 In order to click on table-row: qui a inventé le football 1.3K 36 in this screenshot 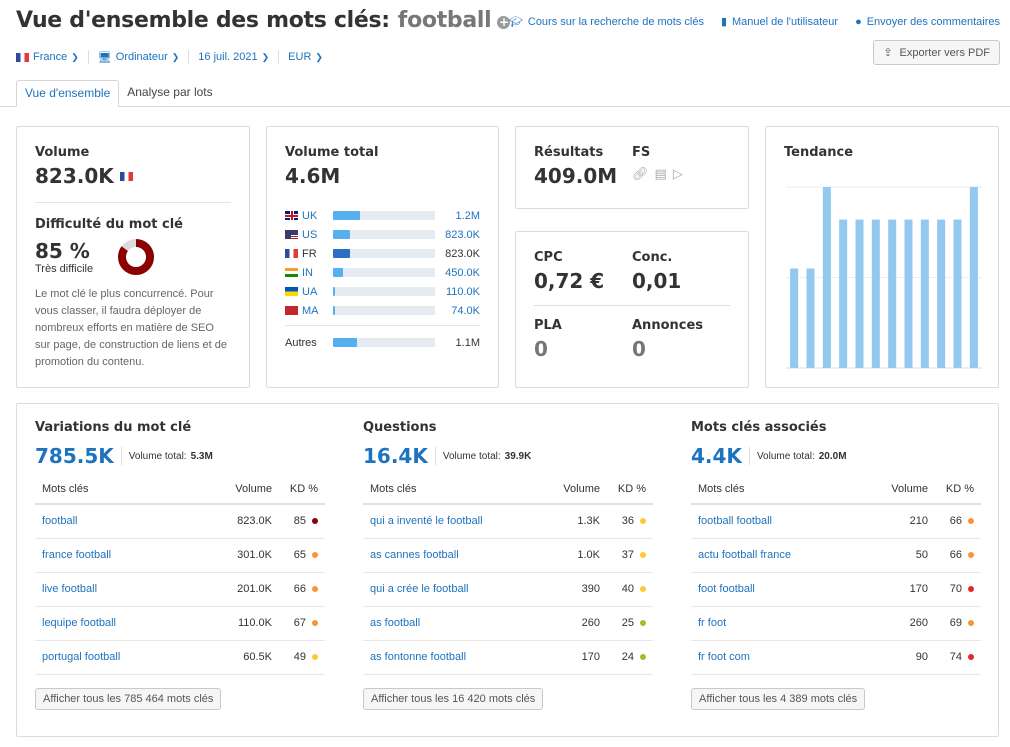, I will do `click(508, 521)`.